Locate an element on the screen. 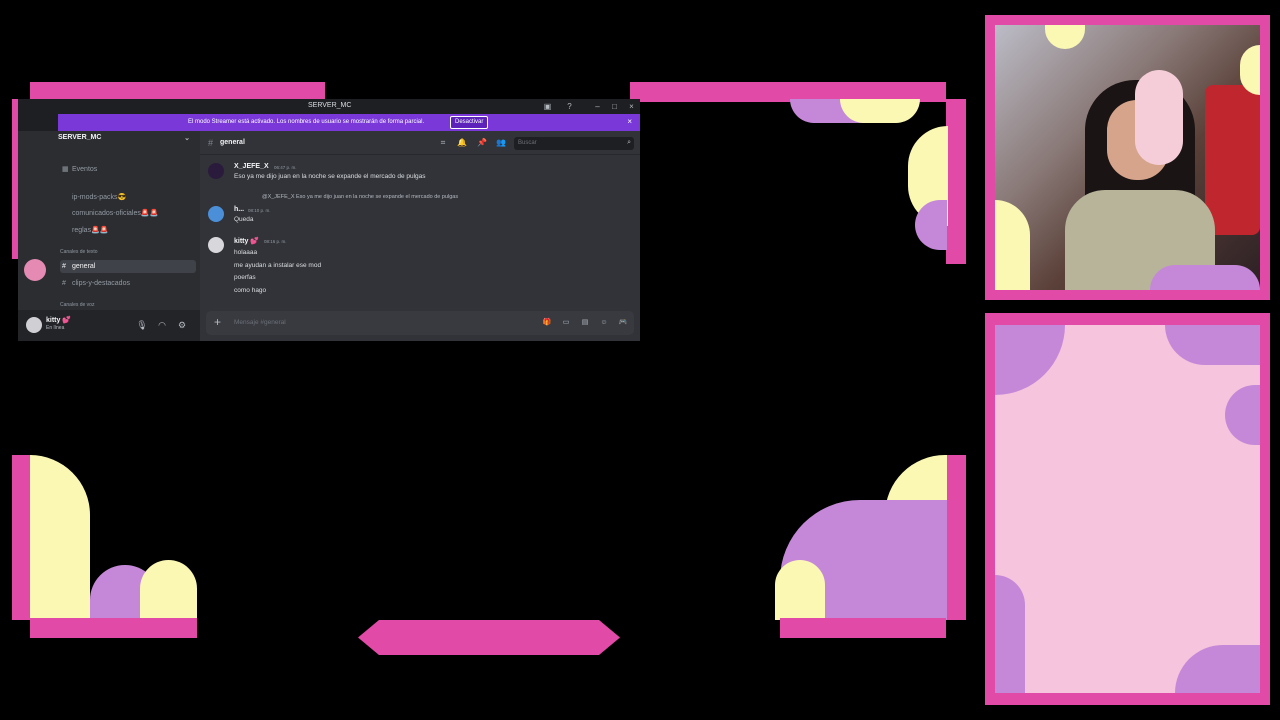  message-time: 08:10 p. m. is located at coordinates (259, 210).